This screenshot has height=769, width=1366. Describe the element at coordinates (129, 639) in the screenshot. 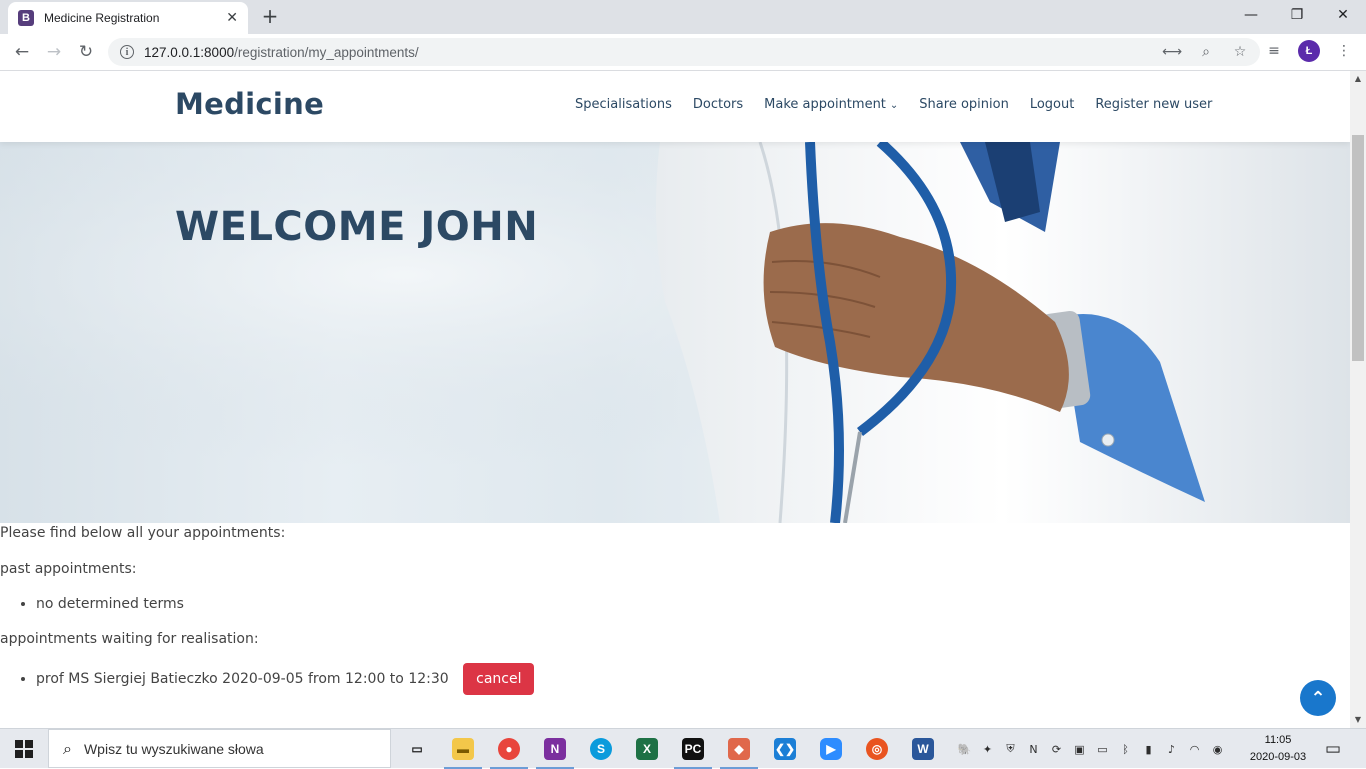

I see `waiting-appointments-heading: appointments waiting for realisation:` at that location.